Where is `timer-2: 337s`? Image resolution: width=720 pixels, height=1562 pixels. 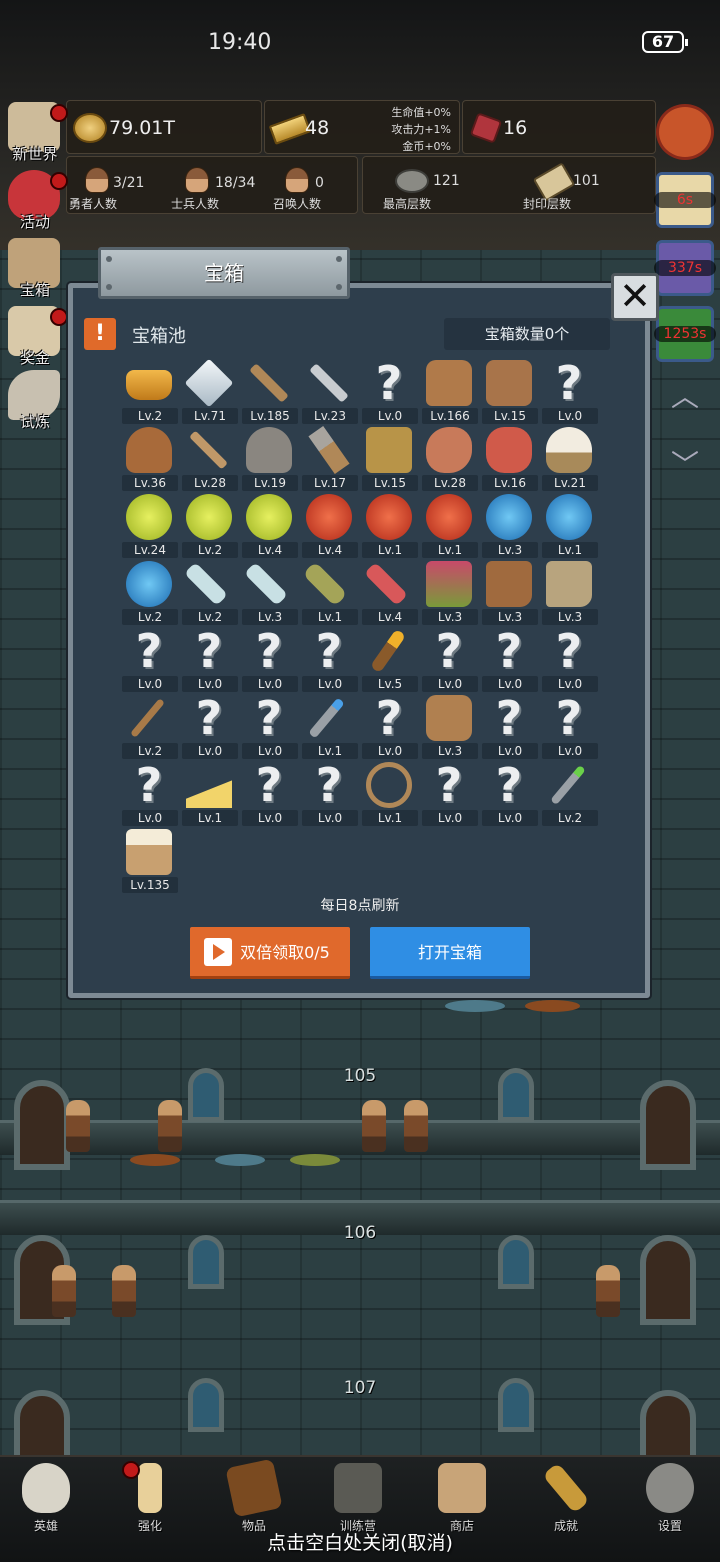 timer-2: 337s is located at coordinates (685, 268).